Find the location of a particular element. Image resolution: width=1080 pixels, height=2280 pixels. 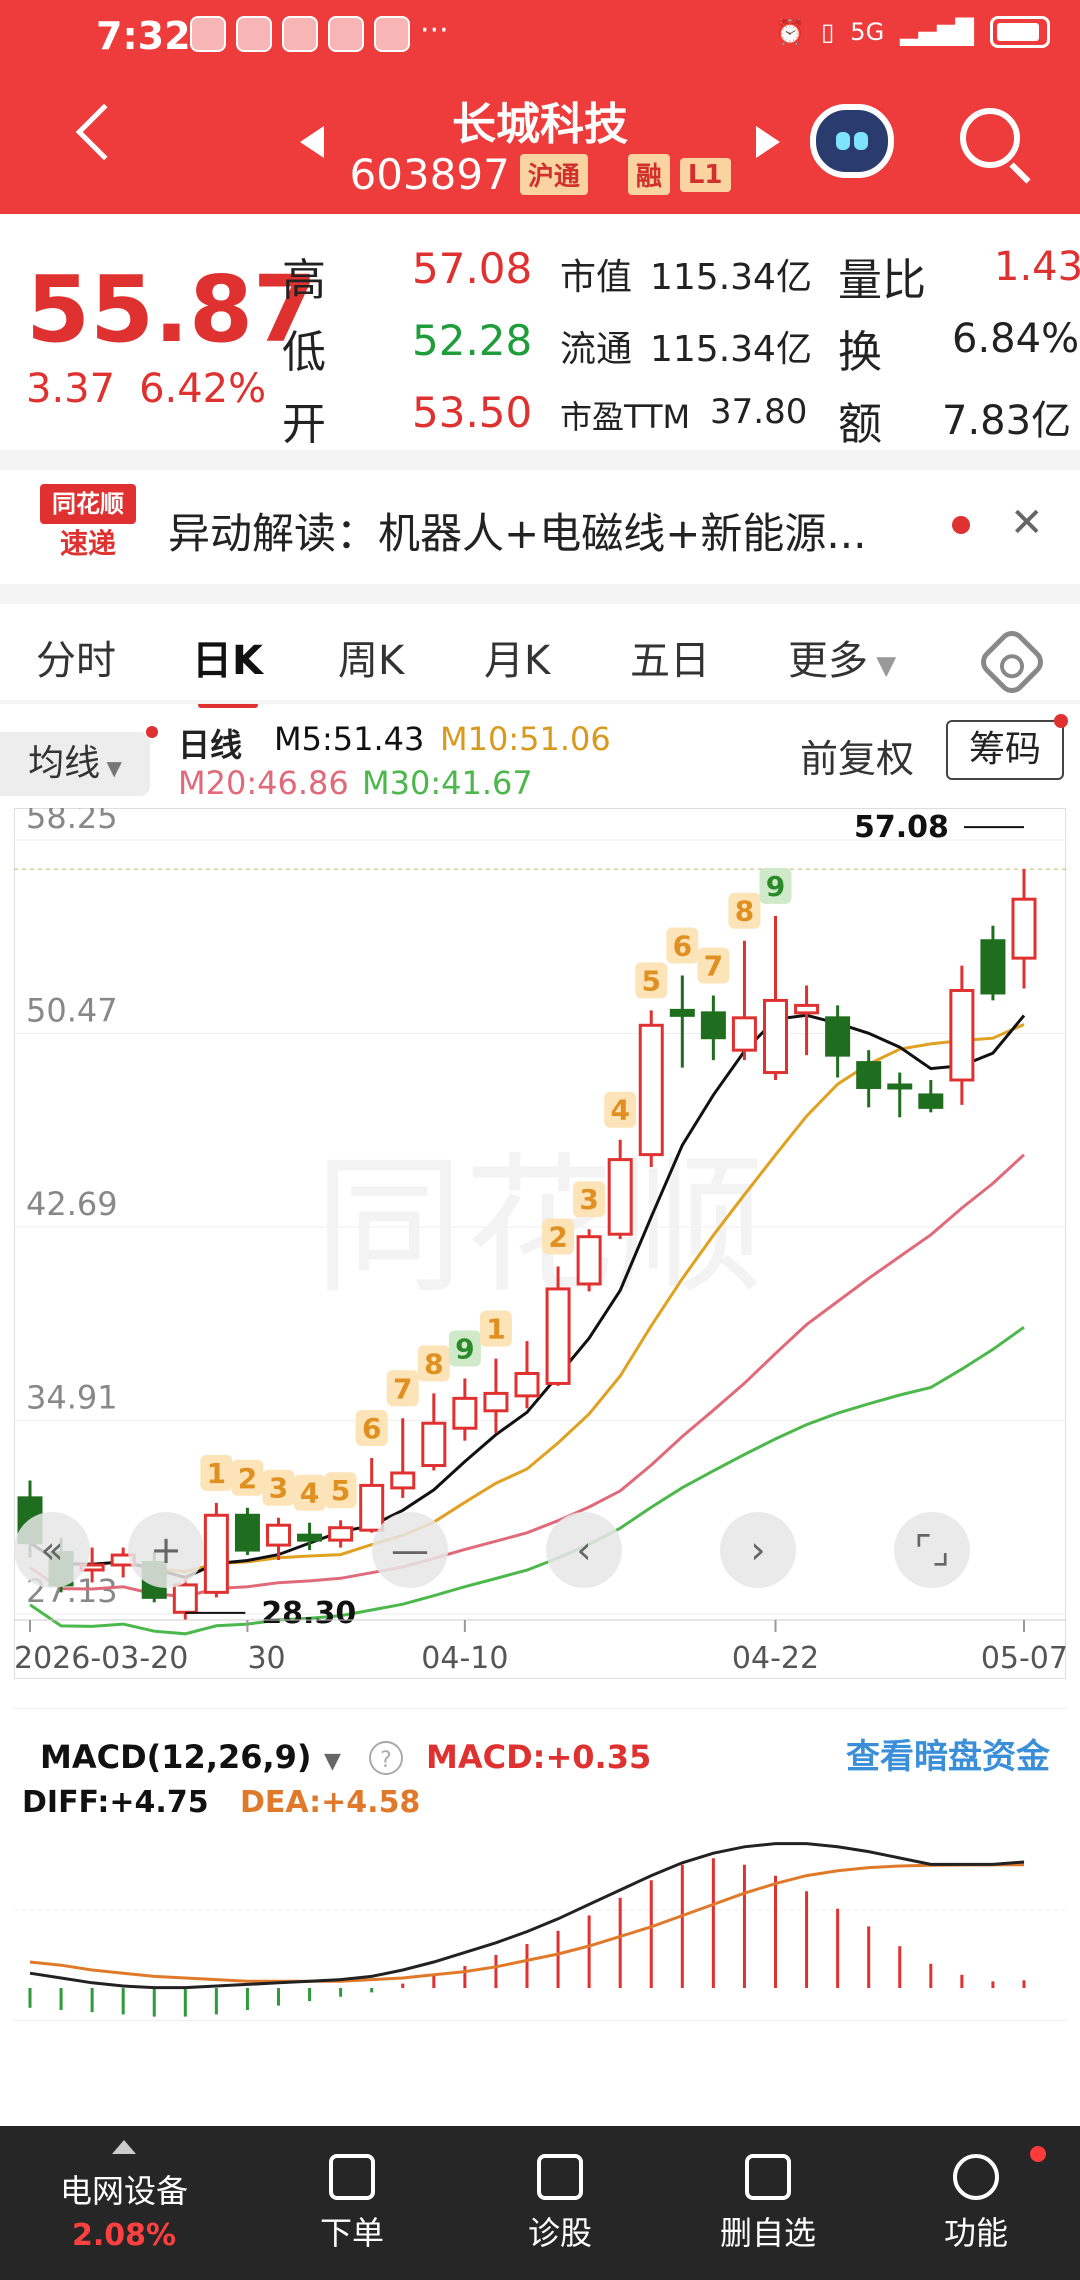

tab-intraday: 分时 is located at coordinates (76, 657).